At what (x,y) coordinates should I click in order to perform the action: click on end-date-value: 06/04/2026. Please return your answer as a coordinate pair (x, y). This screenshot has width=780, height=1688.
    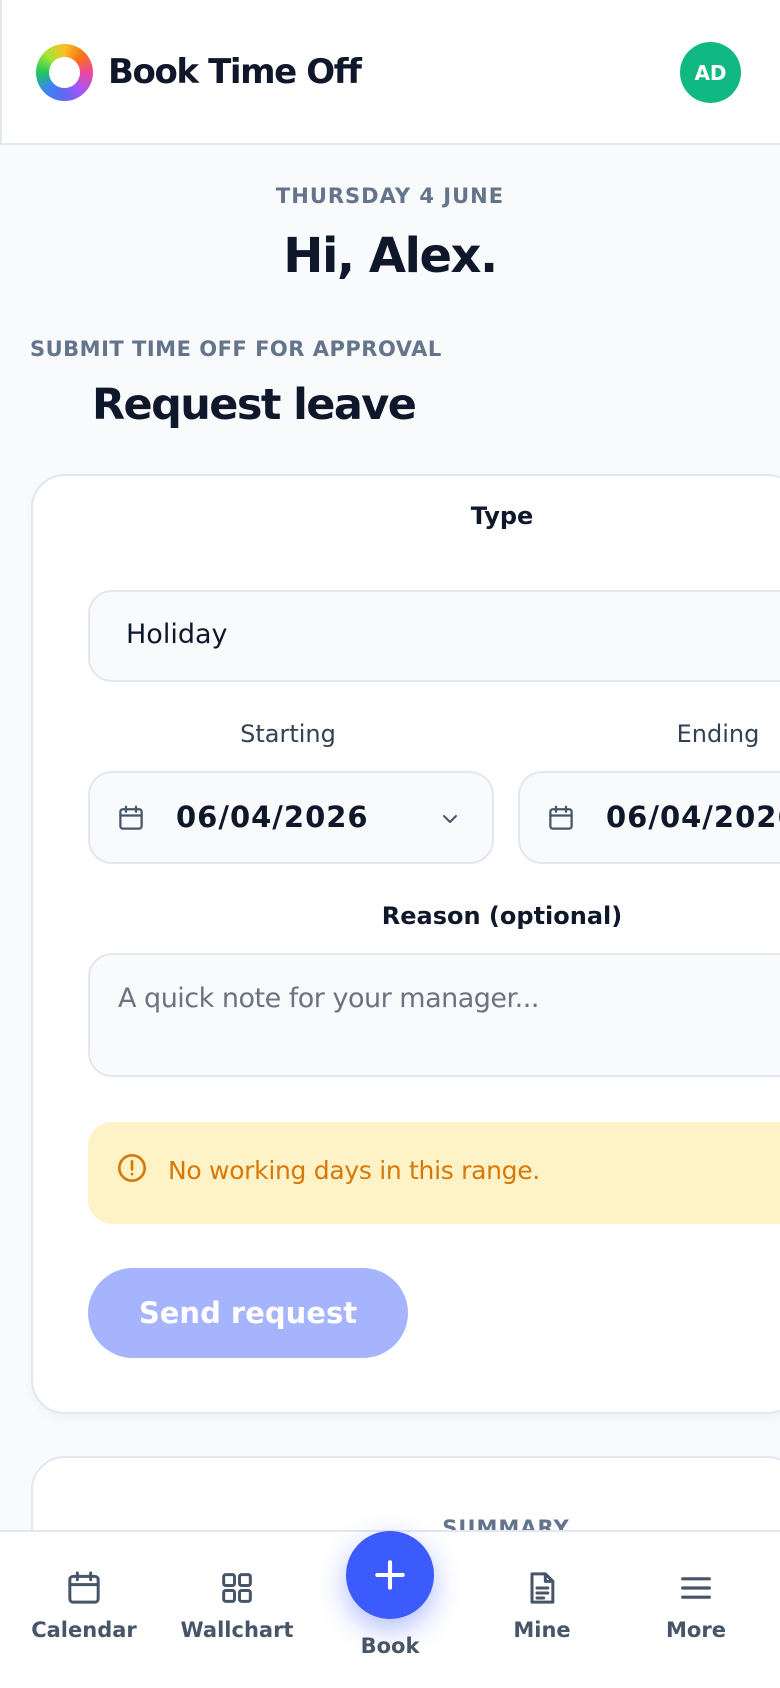
    Looking at the image, I should click on (693, 817).